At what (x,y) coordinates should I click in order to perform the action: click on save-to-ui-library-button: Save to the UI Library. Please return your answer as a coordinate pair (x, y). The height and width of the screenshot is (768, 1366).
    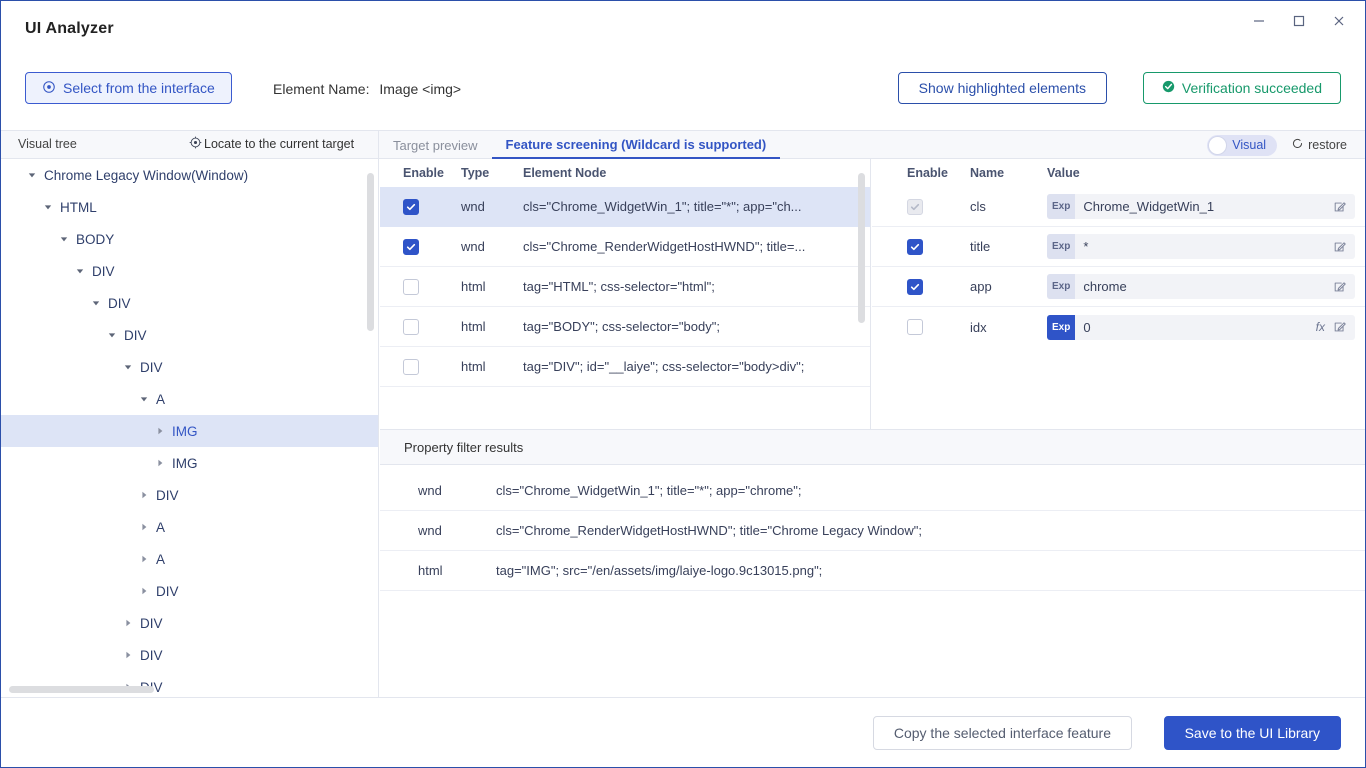
    Looking at the image, I should click on (1252, 733).